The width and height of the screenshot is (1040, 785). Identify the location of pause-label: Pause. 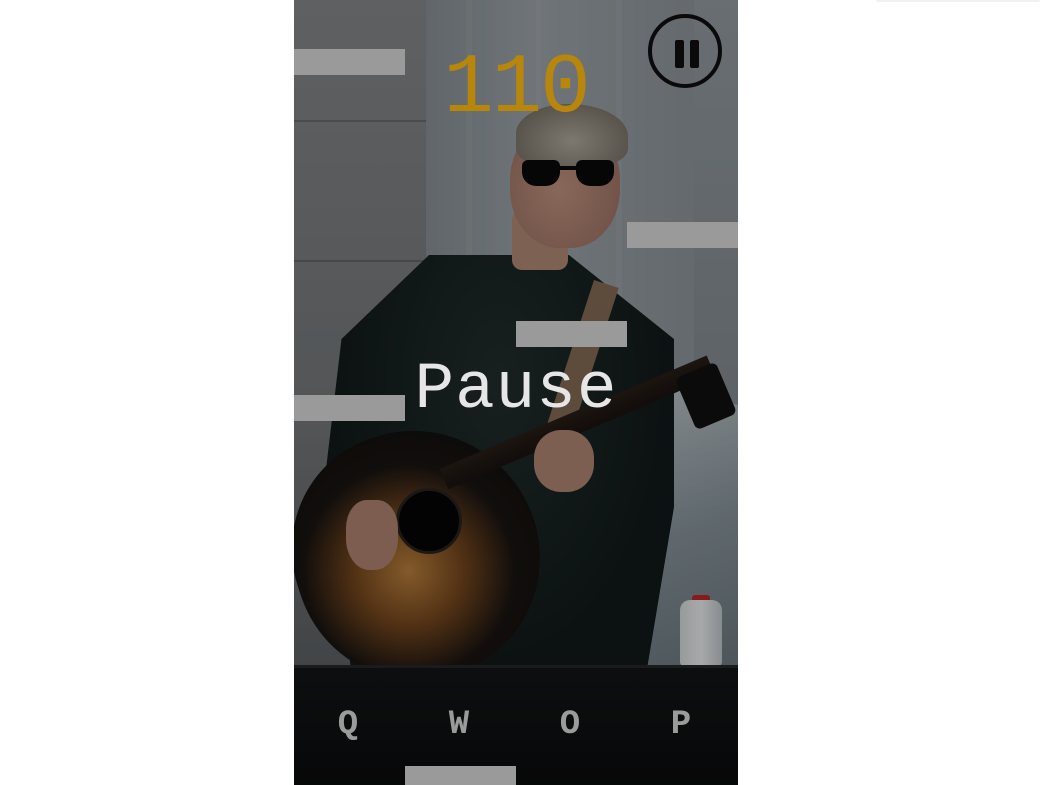
(516, 389).